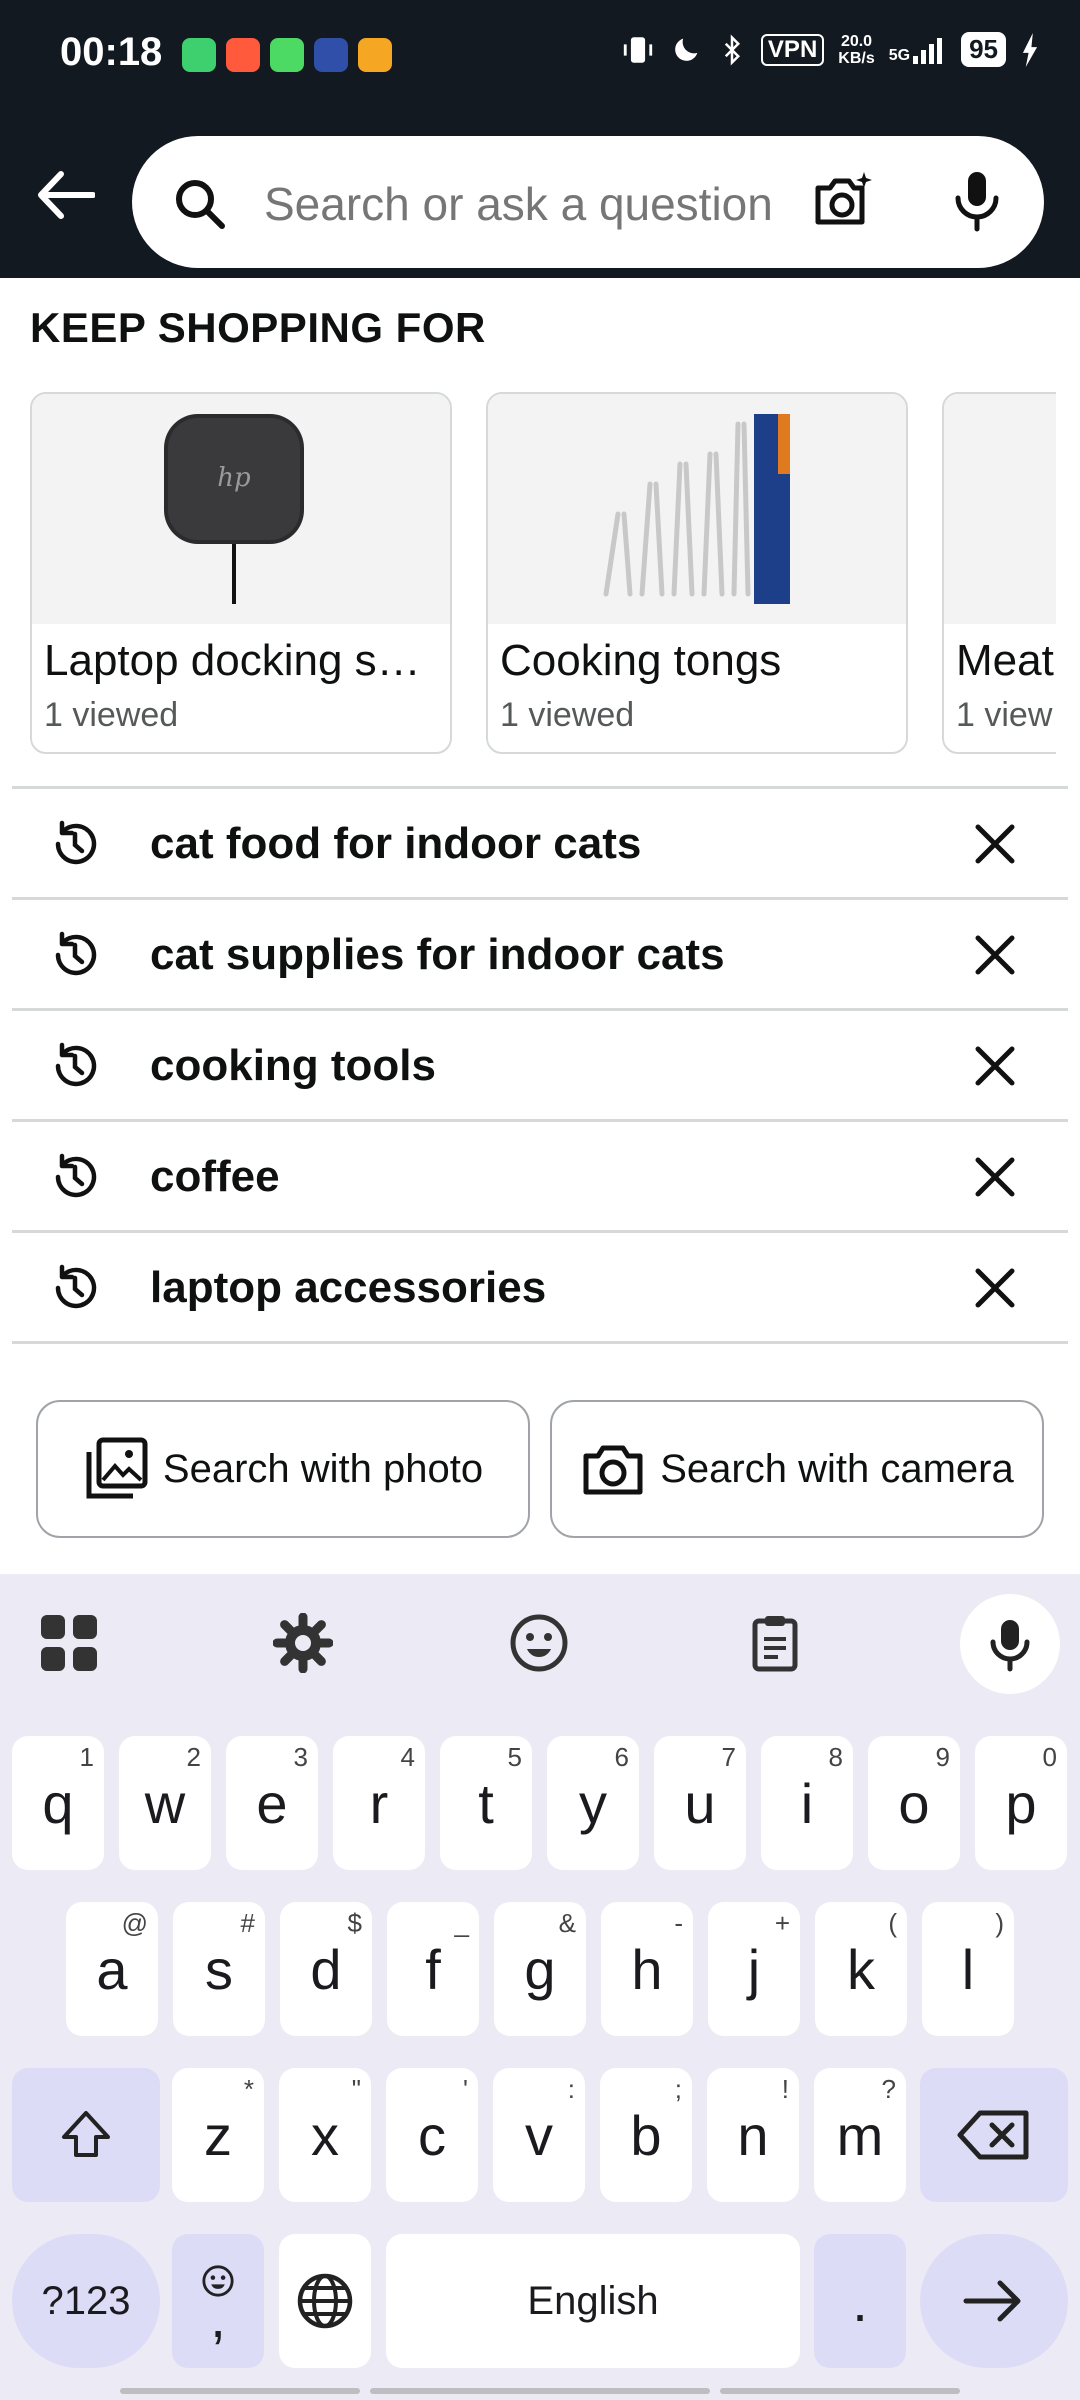 The width and height of the screenshot is (1080, 2400). I want to click on key-label: n, so click(753, 2135).